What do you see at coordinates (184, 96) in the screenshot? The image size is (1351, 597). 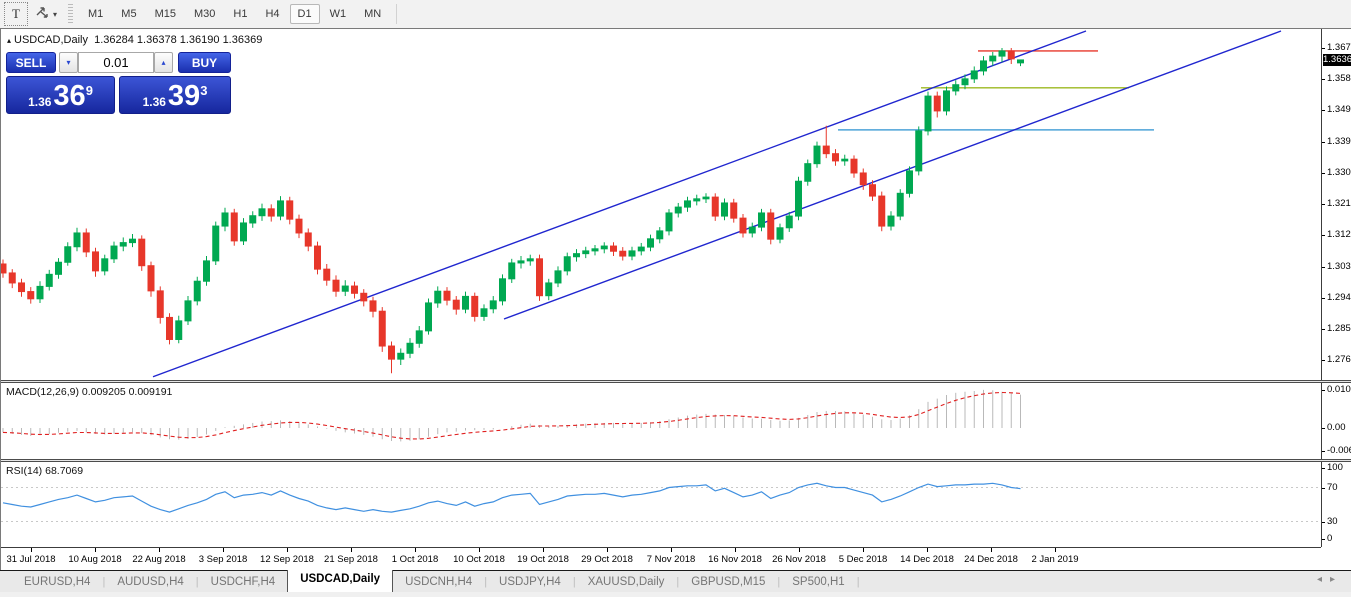 I see `buy-price-big: 39` at bounding box center [184, 96].